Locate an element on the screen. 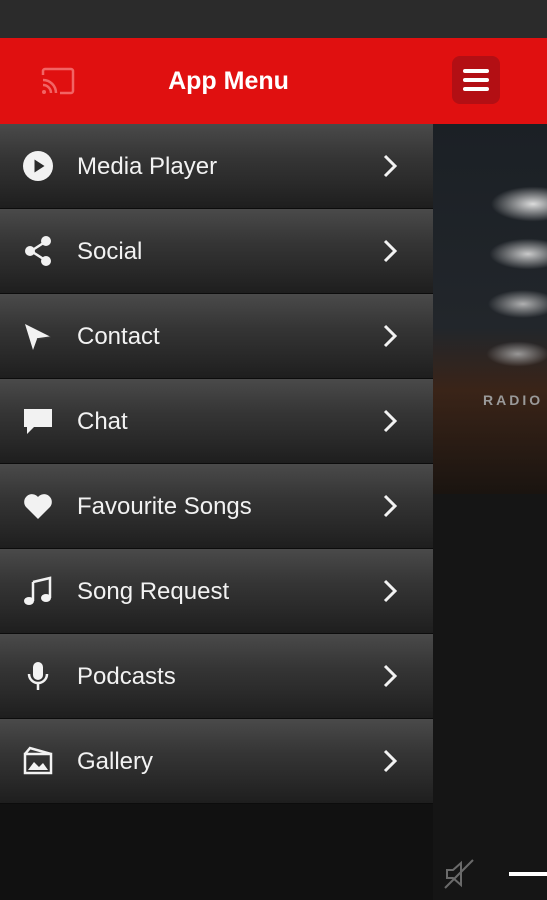  album-artwork is located at coordinates (490, 309).